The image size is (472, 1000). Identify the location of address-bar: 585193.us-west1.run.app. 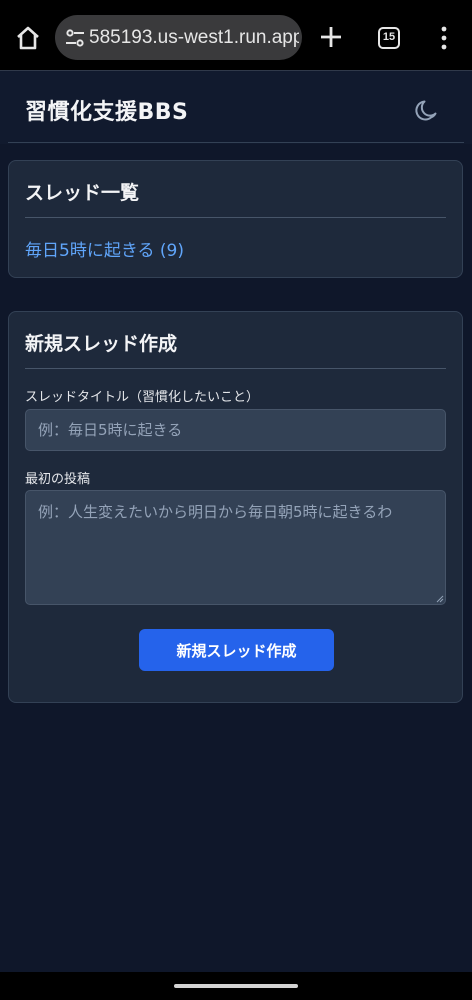
(178, 37).